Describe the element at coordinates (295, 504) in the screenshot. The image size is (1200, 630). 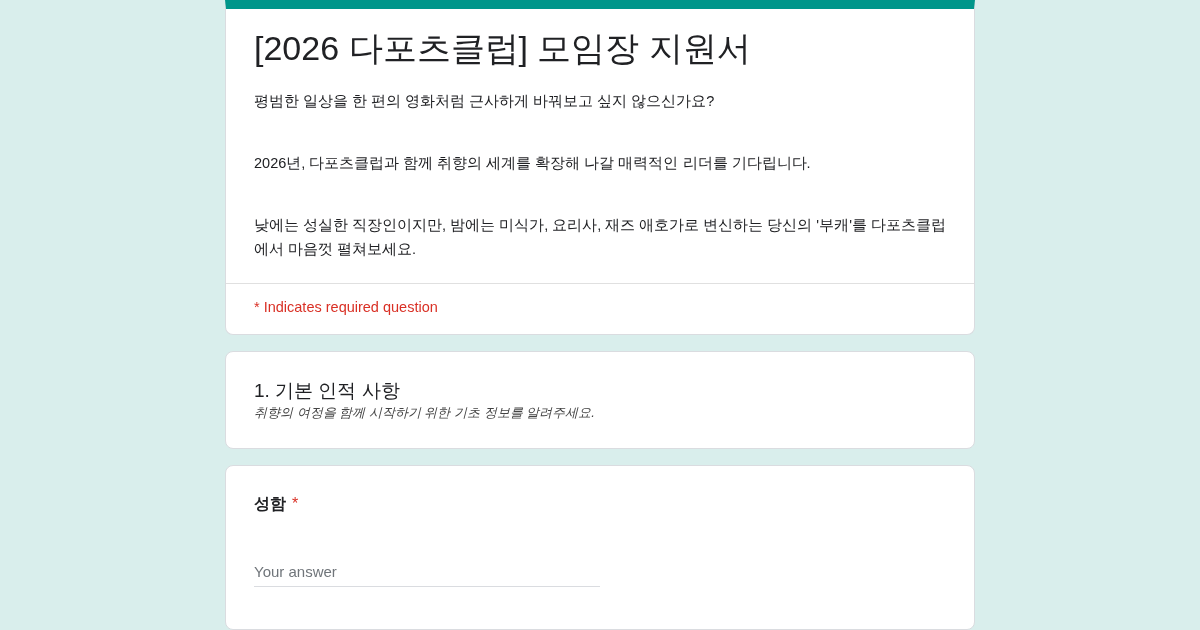
I see `required-mark: *` at that location.